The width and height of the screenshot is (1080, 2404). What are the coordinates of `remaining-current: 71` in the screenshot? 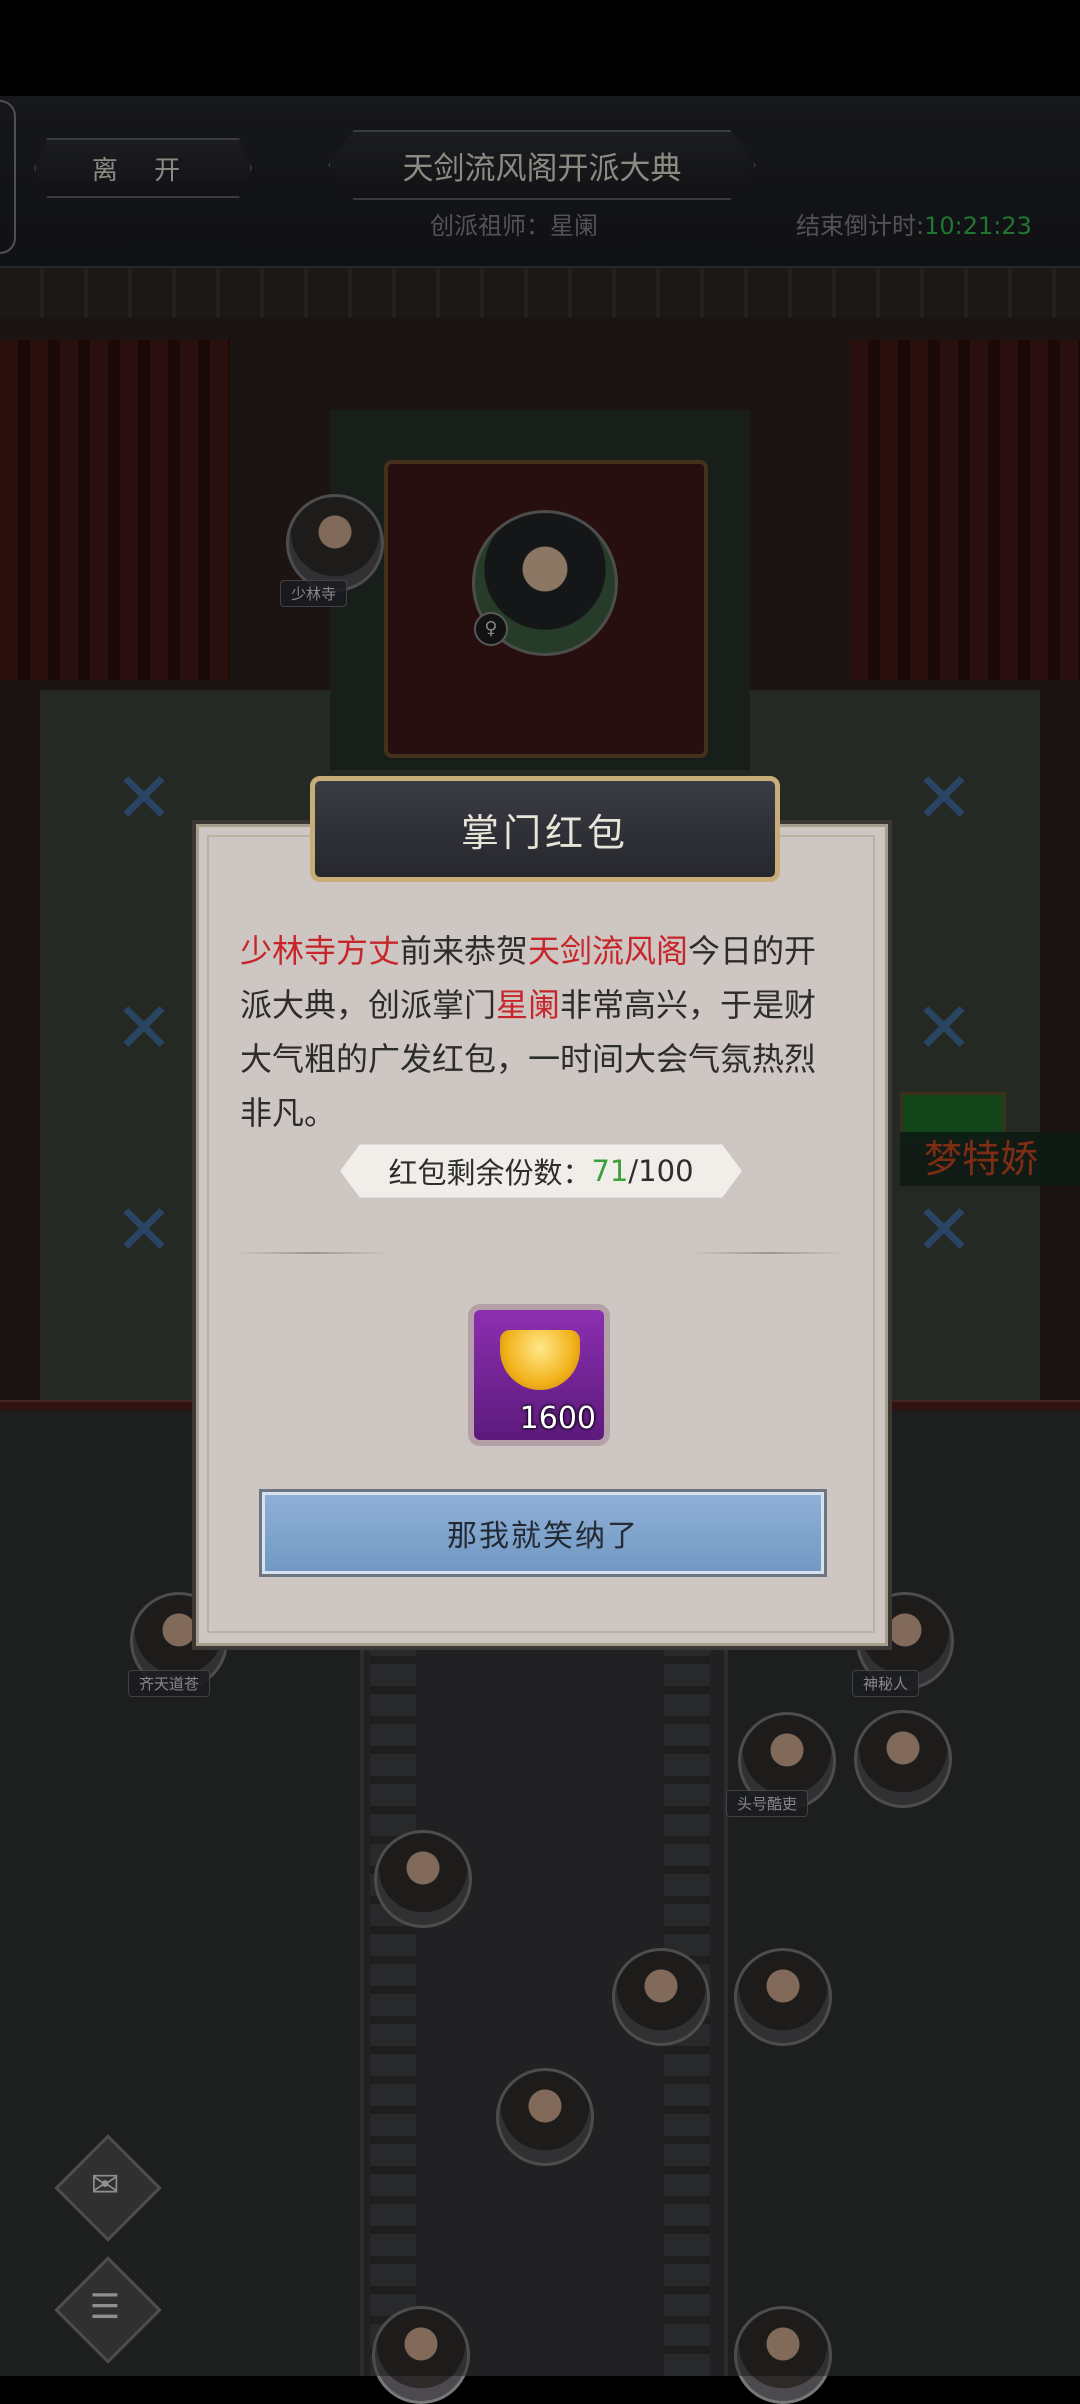 It's located at (610, 1171).